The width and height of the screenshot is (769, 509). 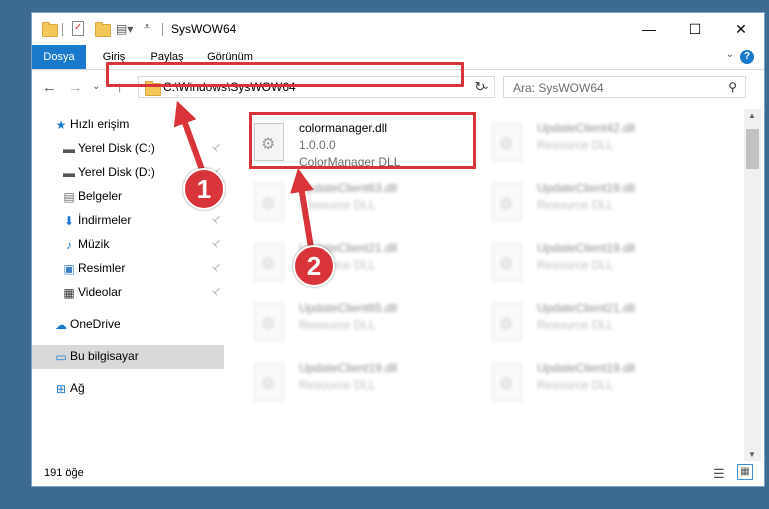 What do you see at coordinates (752, 454) in the screenshot?
I see `scroll-down-icon: ▼` at bounding box center [752, 454].